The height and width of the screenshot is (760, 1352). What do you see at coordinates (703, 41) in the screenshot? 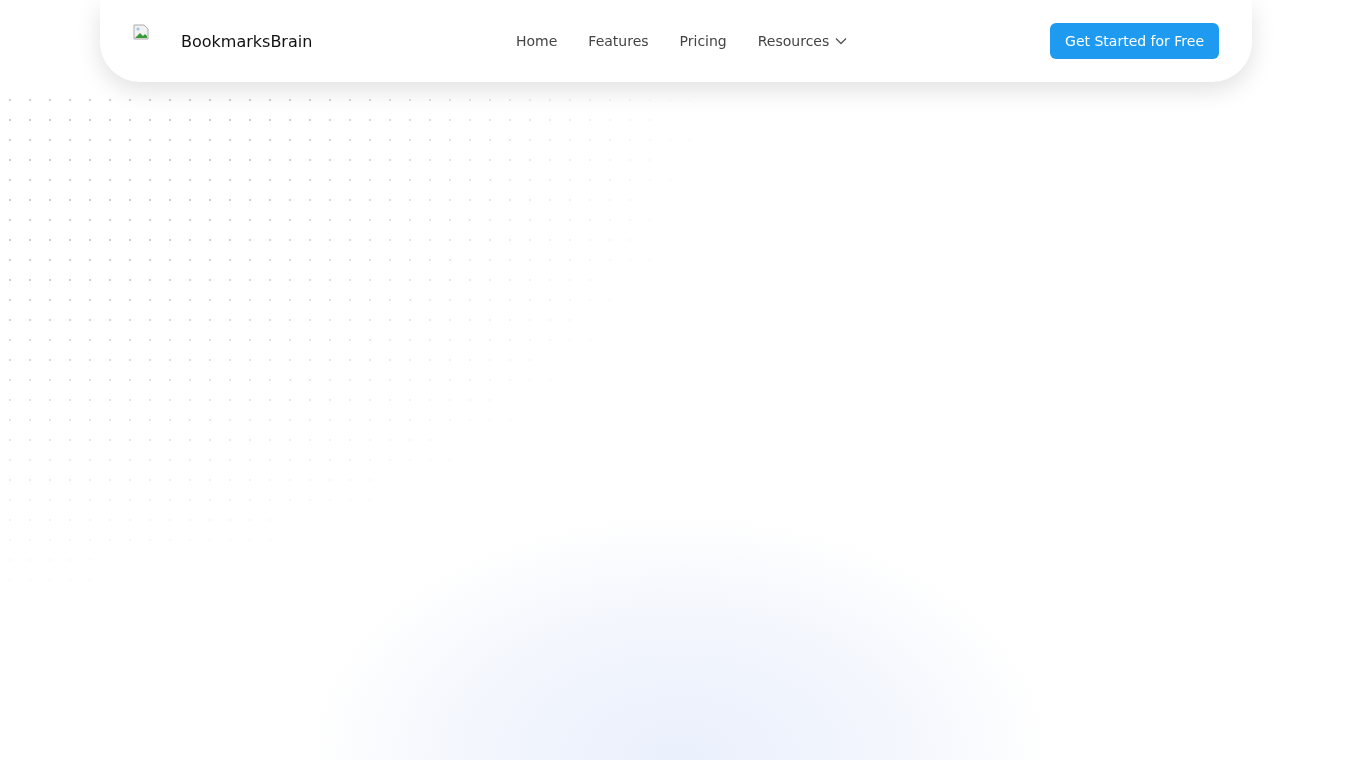
I see `nav-link: Pricing` at bounding box center [703, 41].